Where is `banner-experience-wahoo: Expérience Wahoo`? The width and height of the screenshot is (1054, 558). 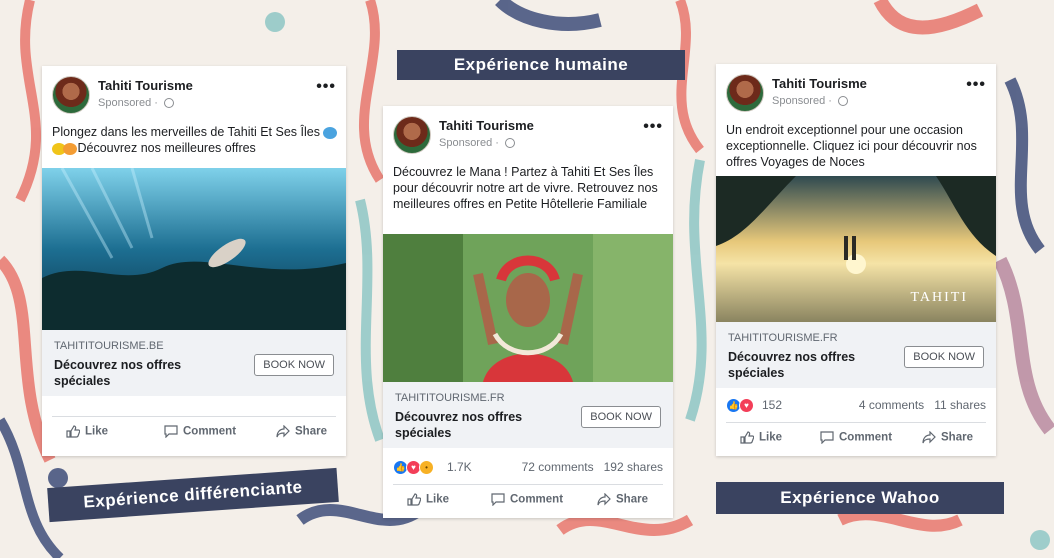
banner-experience-wahoo: Expérience Wahoo is located at coordinates (860, 498).